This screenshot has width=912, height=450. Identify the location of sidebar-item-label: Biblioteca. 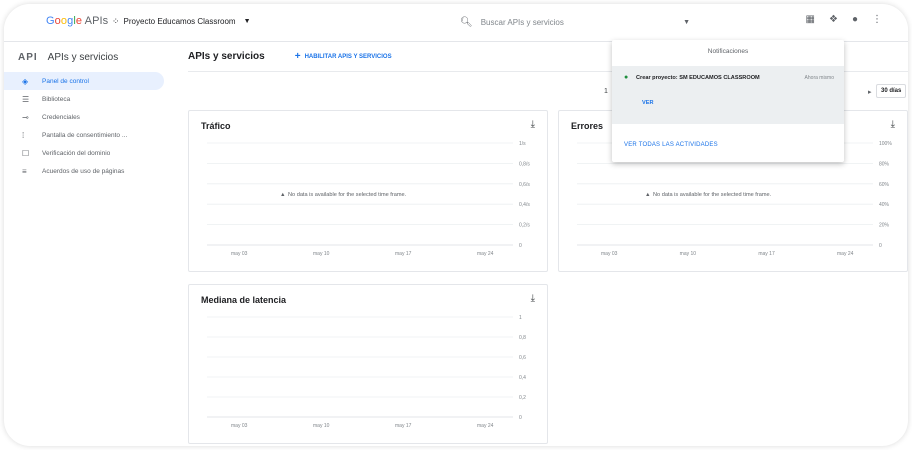
(56, 99).